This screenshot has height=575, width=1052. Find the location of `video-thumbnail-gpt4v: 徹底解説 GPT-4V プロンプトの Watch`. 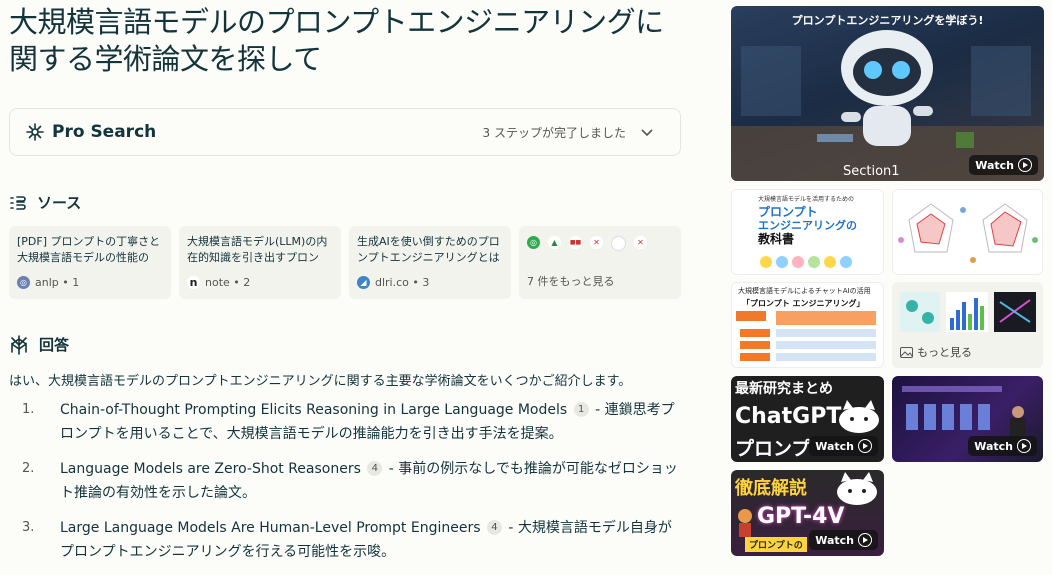

video-thumbnail-gpt4v: 徹底解説 GPT-4V プロンプトの Watch is located at coordinates (807, 513).